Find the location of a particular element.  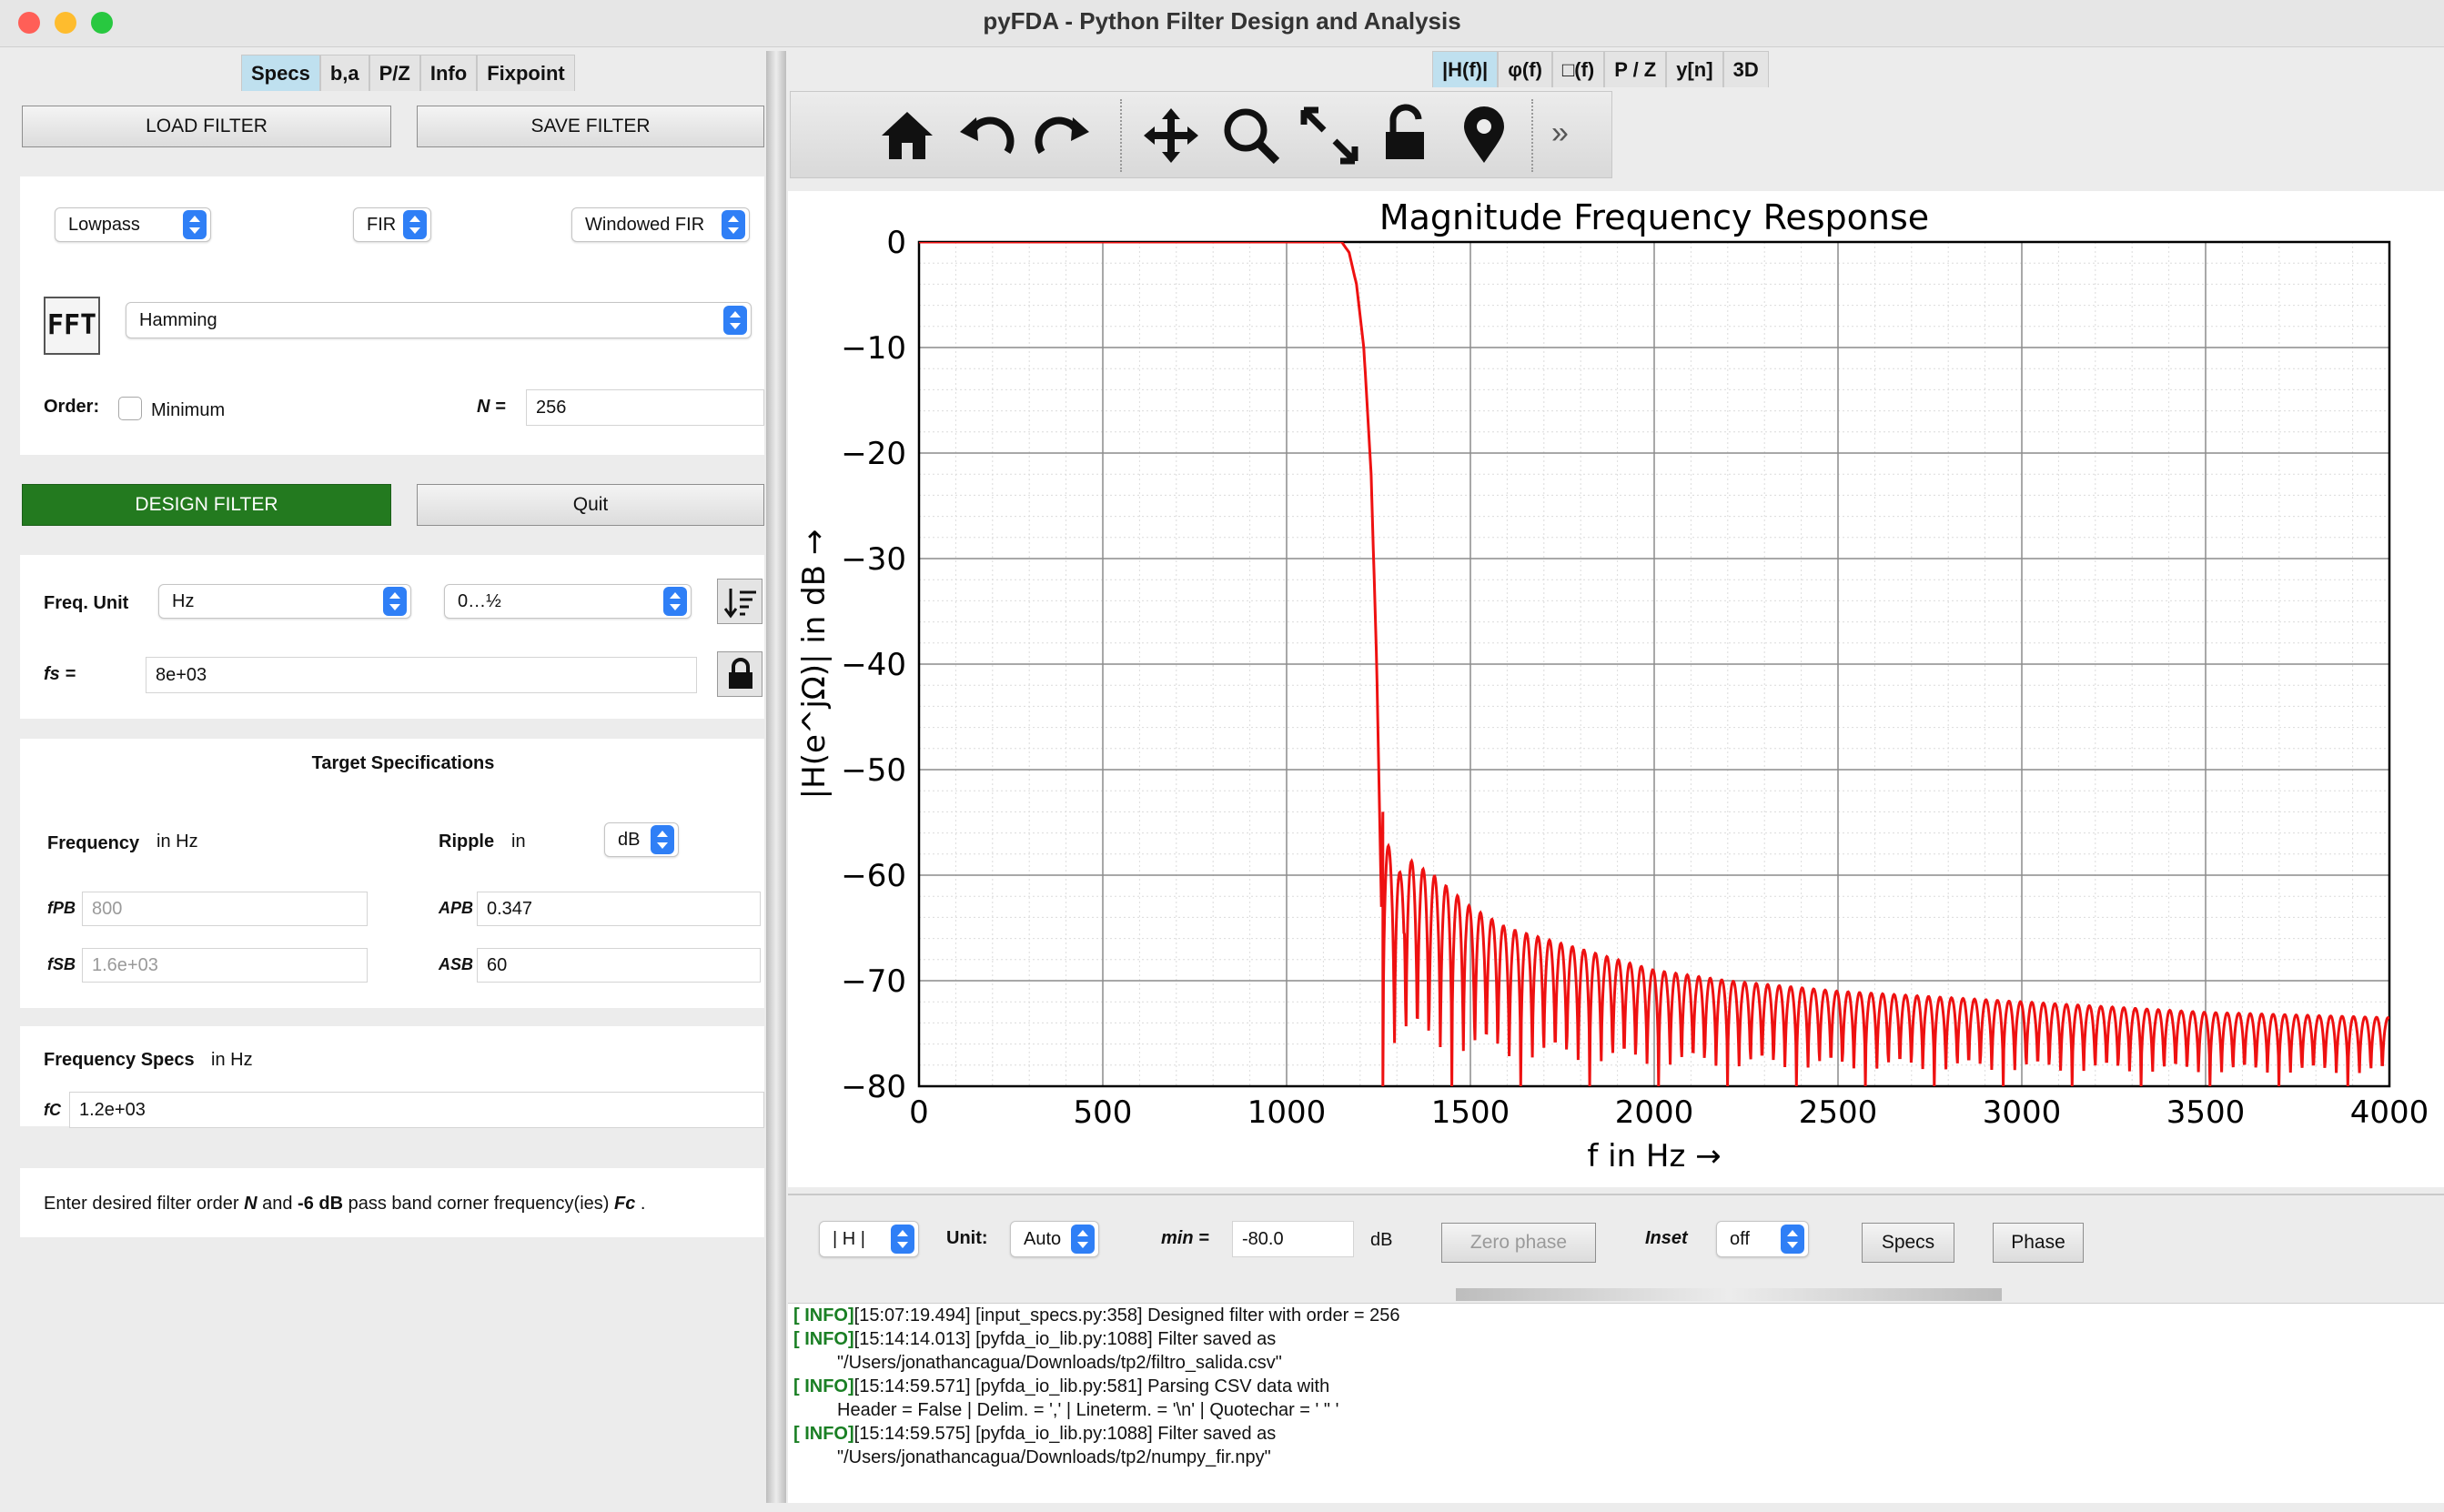

home-icon is located at coordinates (907, 136).